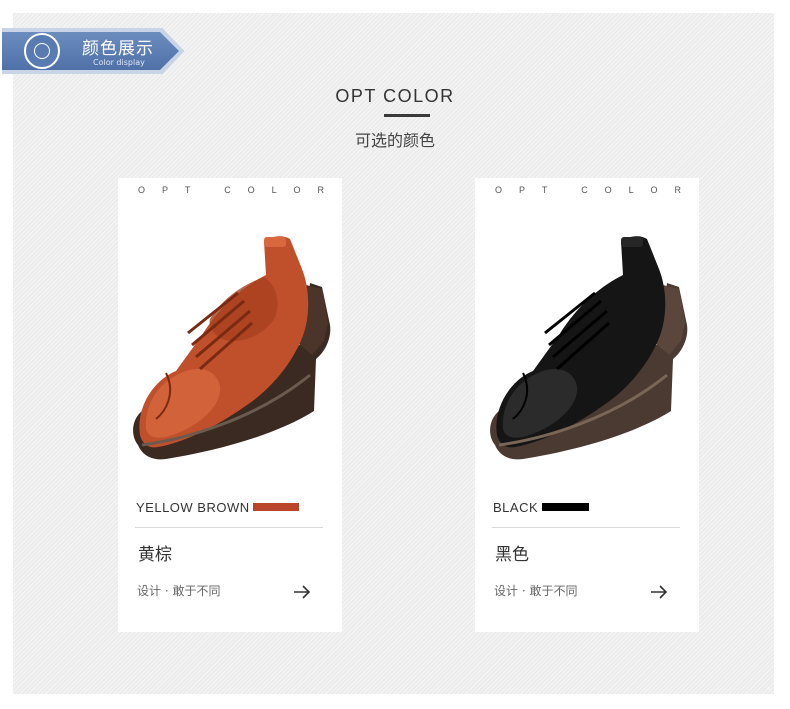 The height and width of the screenshot is (709, 790). I want to click on section-ribbon: 颜色展示 Color display, so click(93, 51).